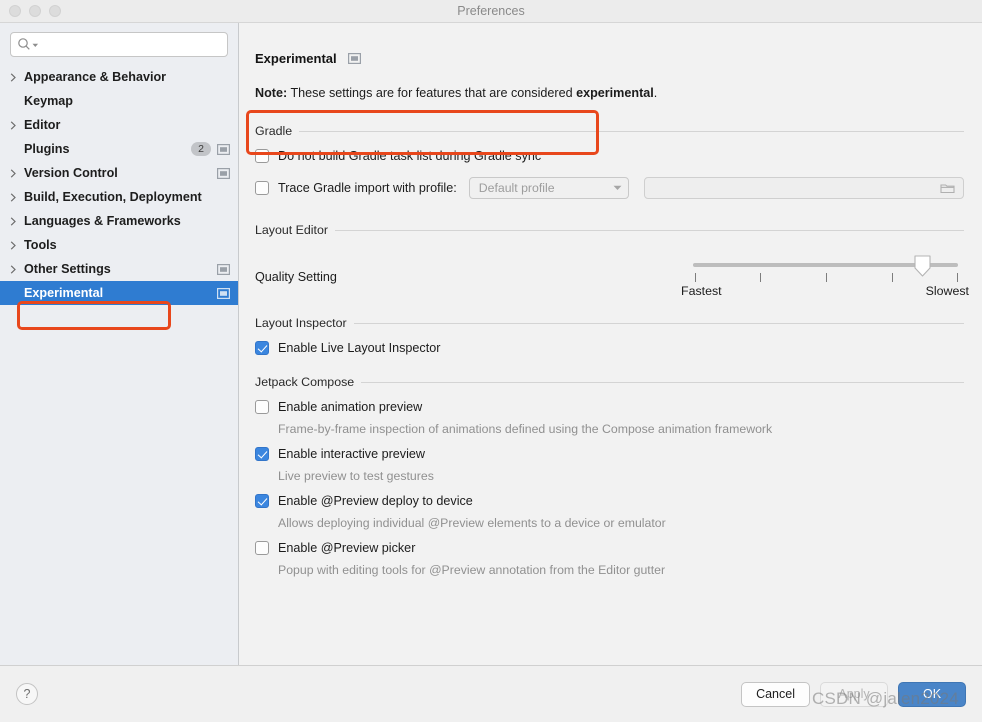 The image size is (982, 722). I want to click on profile-select-value: Default profile, so click(516, 188).